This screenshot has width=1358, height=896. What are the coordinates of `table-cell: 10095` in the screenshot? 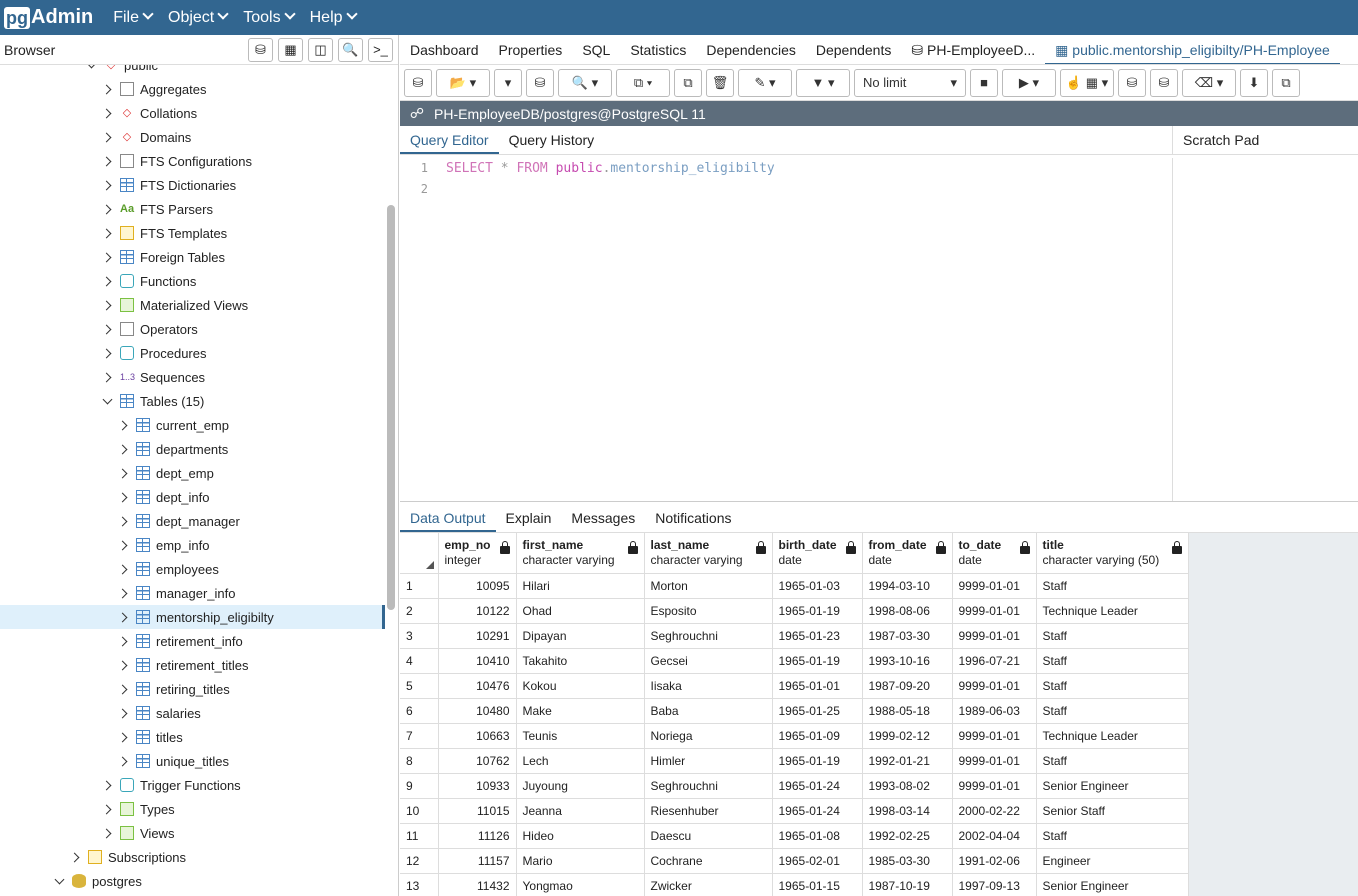 It's located at (477, 586).